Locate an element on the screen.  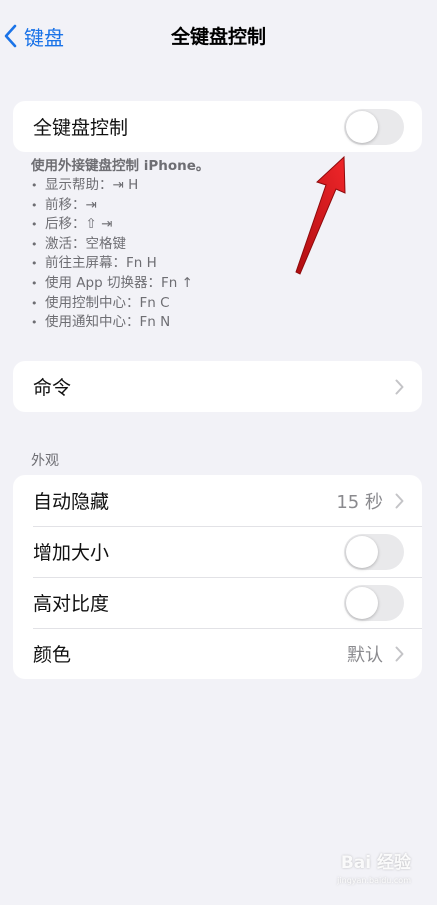
full-keyboard-access-toggle is located at coordinates (374, 126).